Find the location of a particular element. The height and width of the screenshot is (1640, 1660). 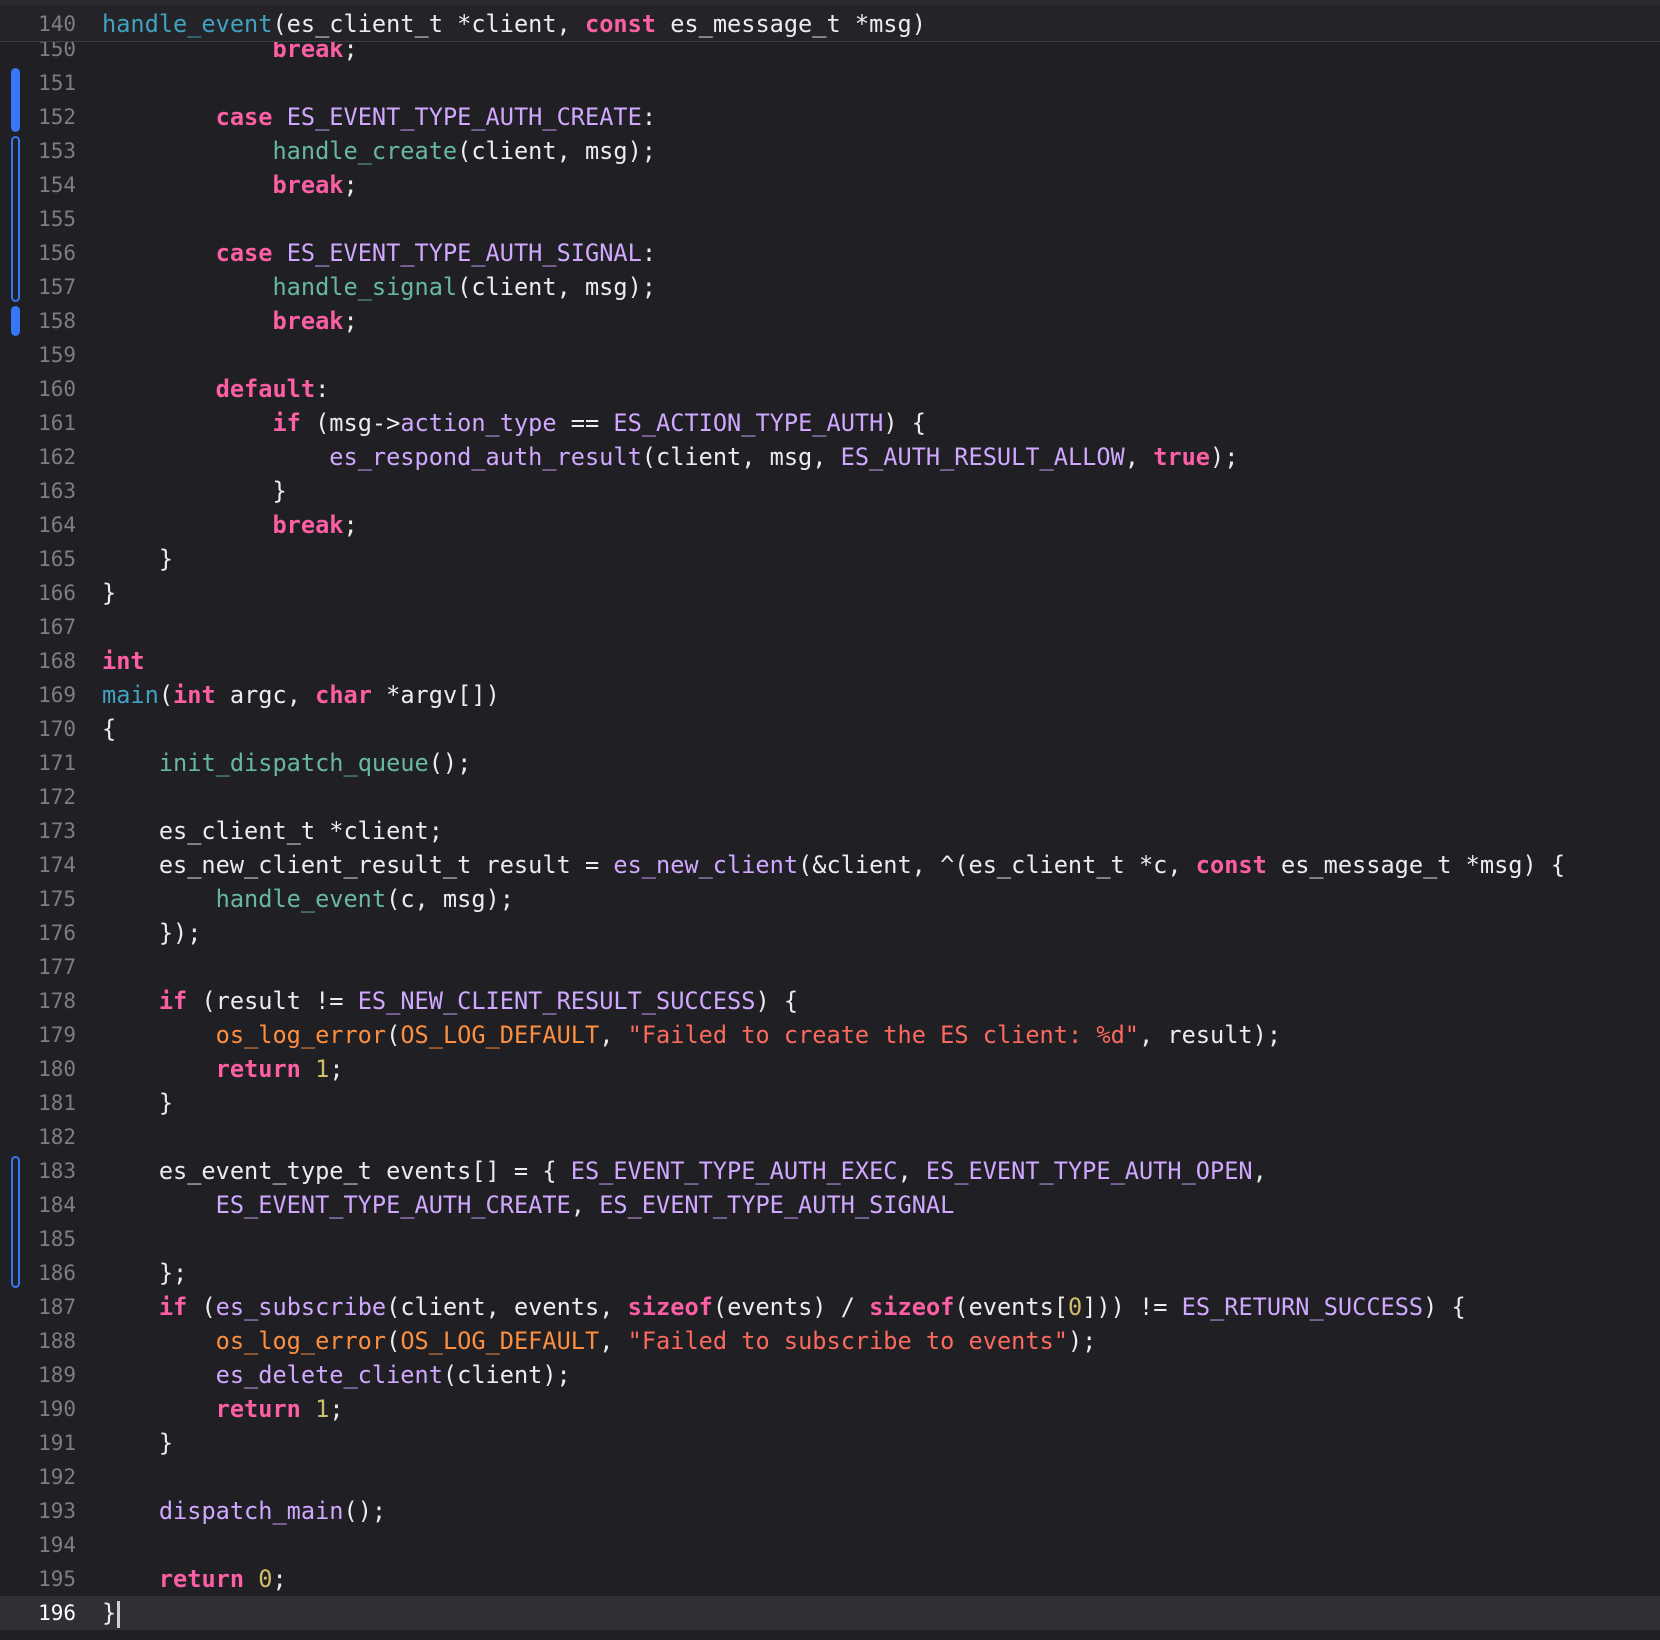

code-line-172: 172 is located at coordinates (830, 797).